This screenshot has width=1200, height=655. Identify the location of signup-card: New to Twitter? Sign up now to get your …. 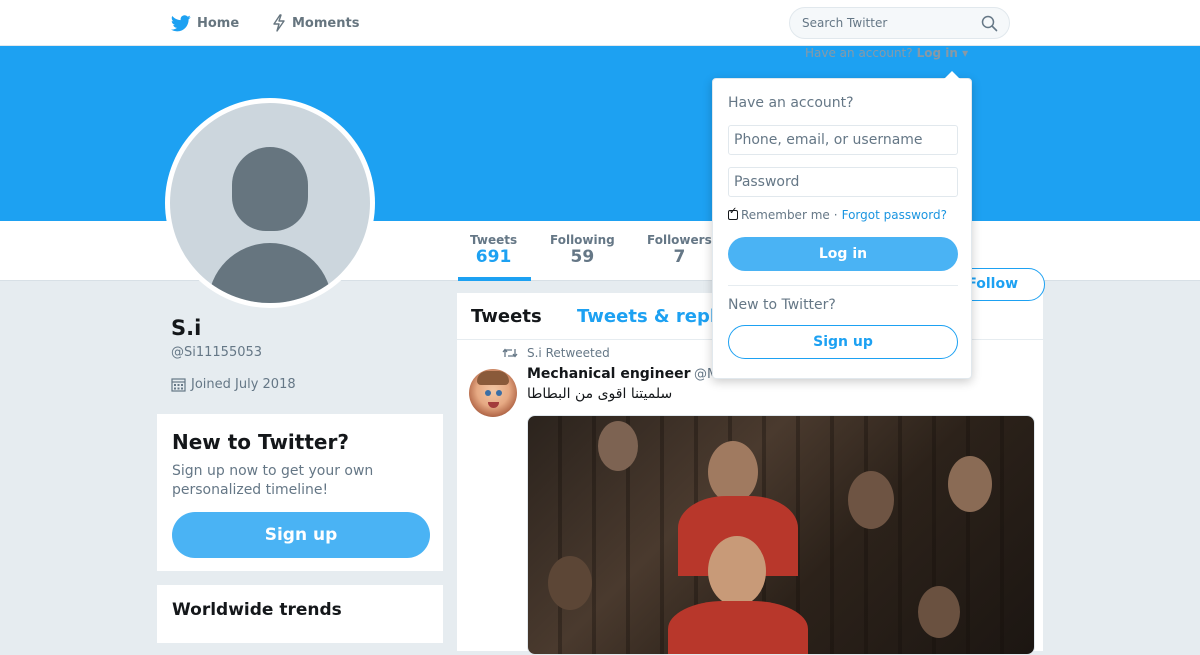
(300, 492).